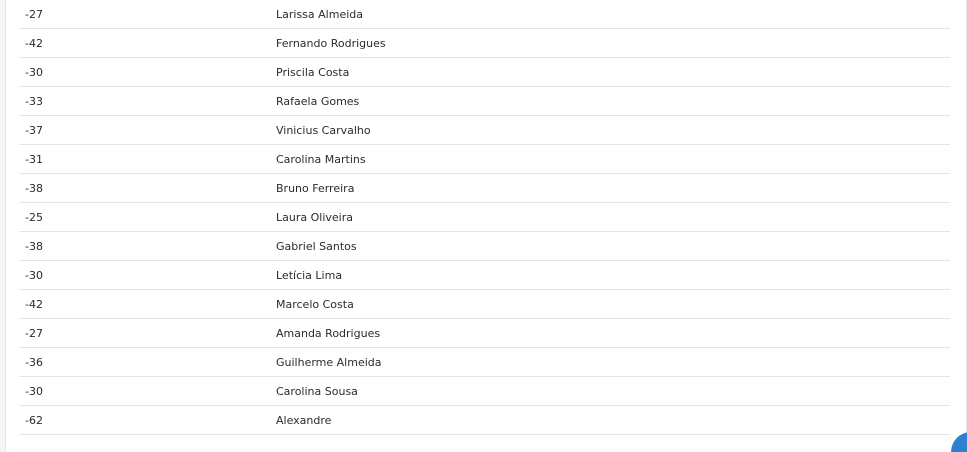 The width and height of the screenshot is (967, 452). I want to click on name-cell: Amanda Rodrigues, so click(328, 333).